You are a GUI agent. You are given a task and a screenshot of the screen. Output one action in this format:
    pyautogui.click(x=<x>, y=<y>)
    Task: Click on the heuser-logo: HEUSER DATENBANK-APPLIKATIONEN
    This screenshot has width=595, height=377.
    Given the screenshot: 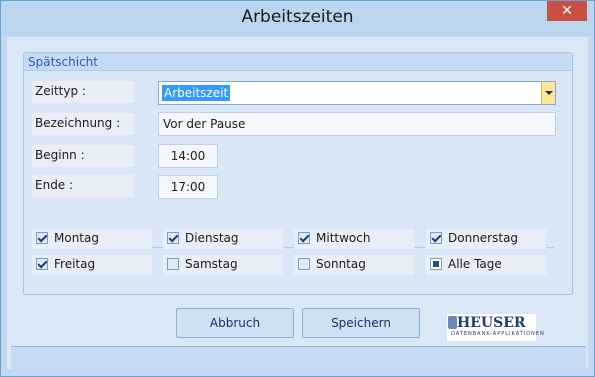 What is the action you would take?
    pyautogui.click(x=495, y=327)
    